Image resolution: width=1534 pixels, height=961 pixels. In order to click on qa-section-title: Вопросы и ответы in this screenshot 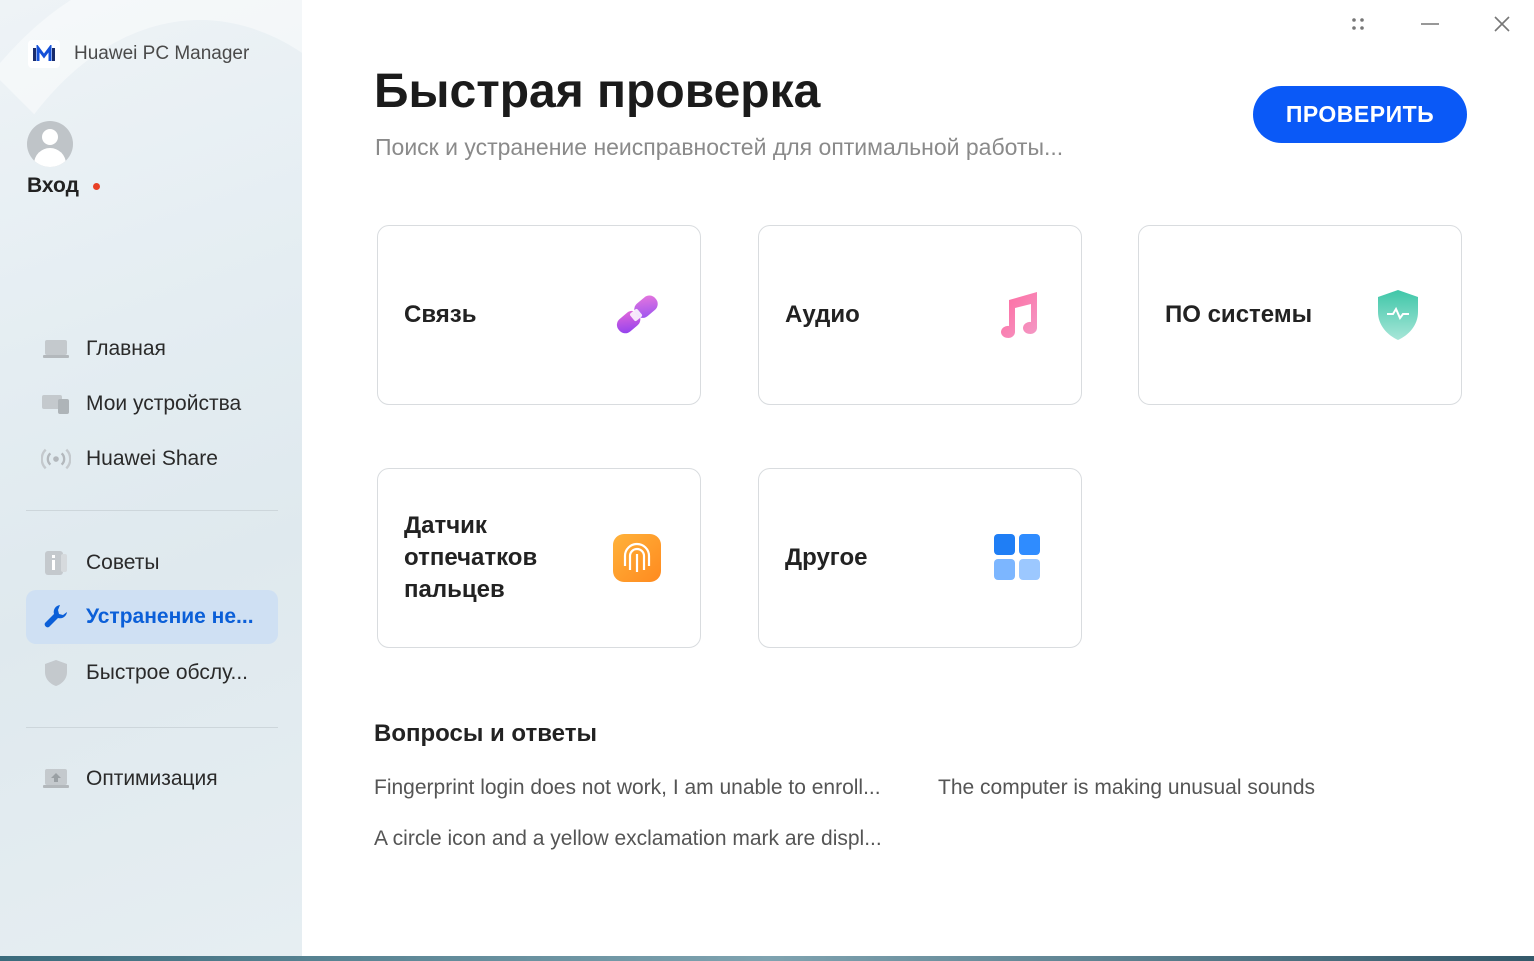, I will do `click(485, 733)`.